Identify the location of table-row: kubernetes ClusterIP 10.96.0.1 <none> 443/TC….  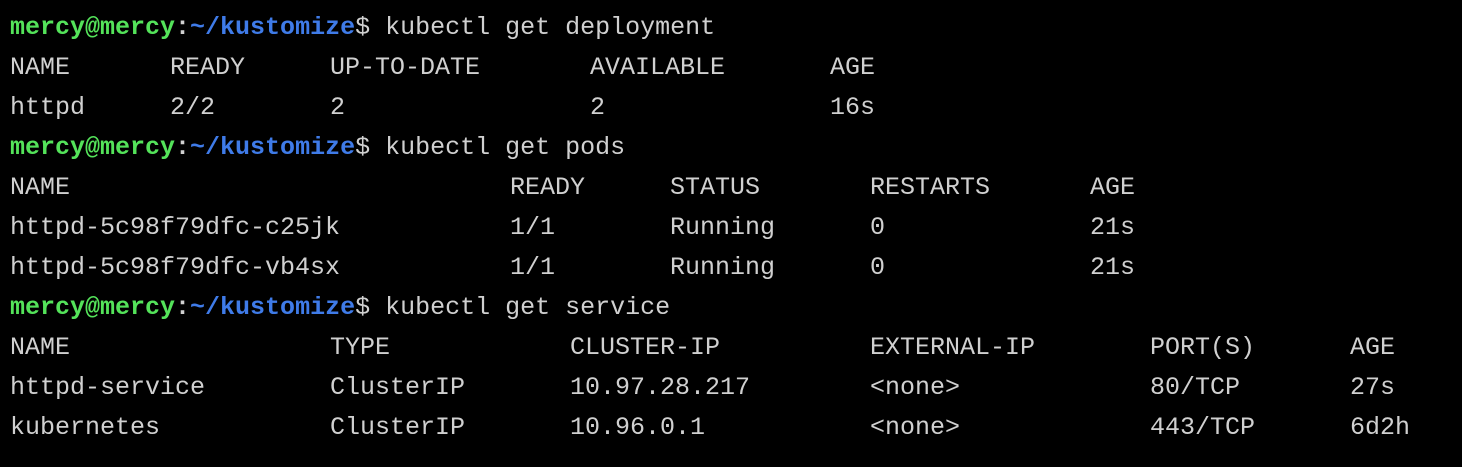
(736, 428).